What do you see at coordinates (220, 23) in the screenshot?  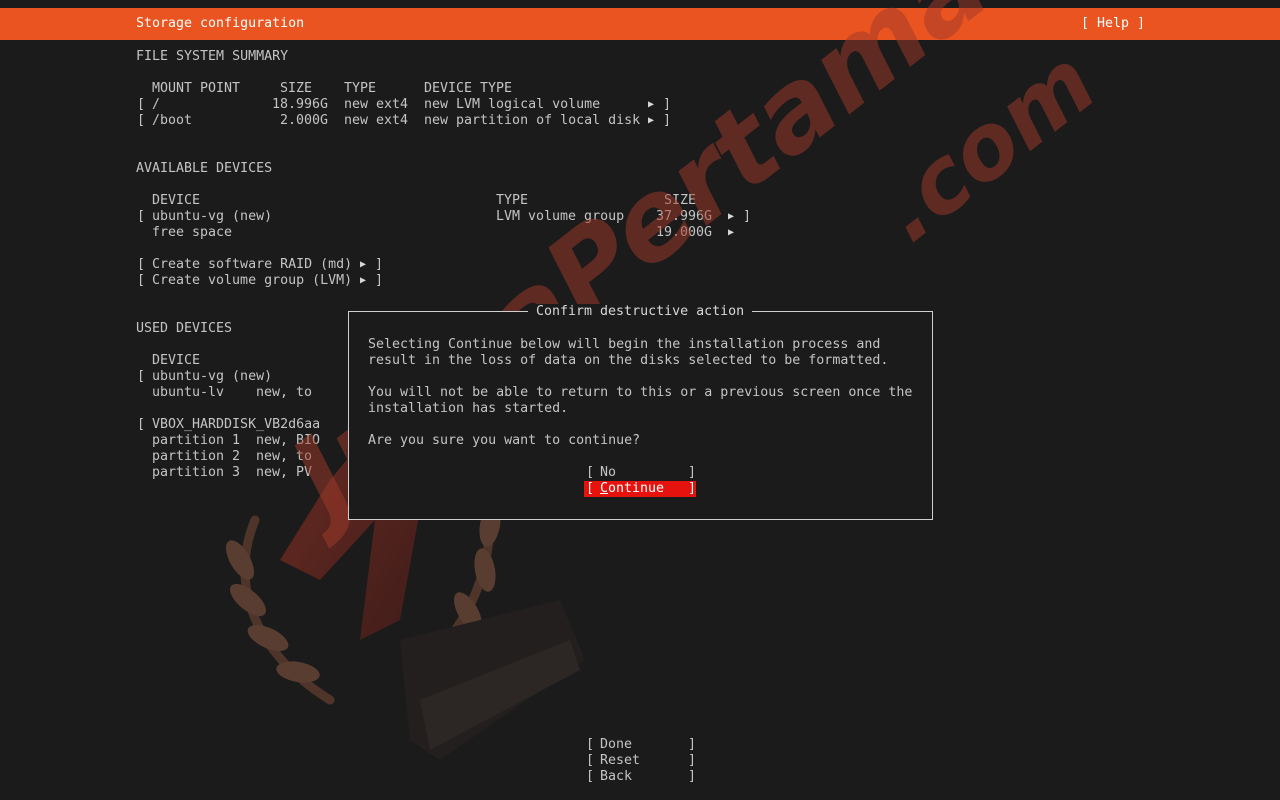 I see `screen-title: Storage configuration` at bounding box center [220, 23].